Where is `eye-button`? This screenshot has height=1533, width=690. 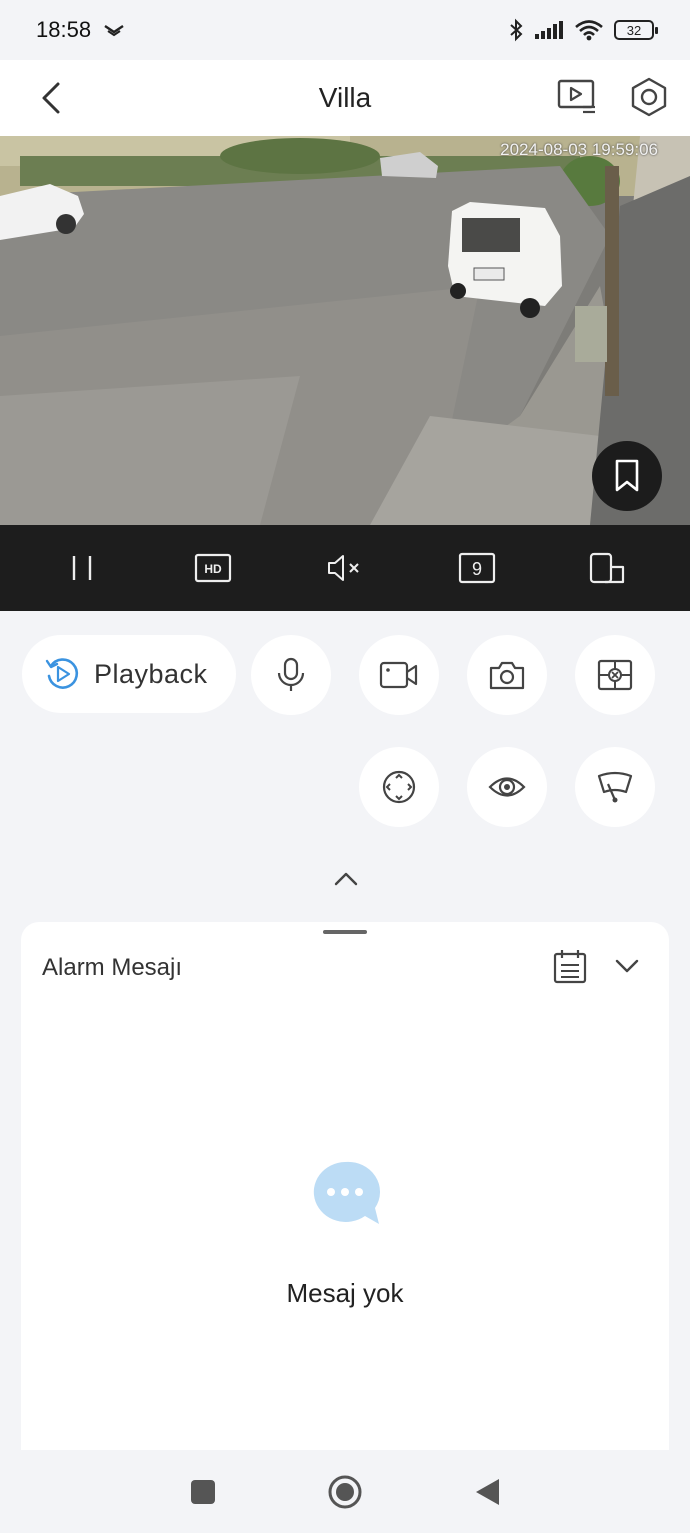
eye-button is located at coordinates (507, 787).